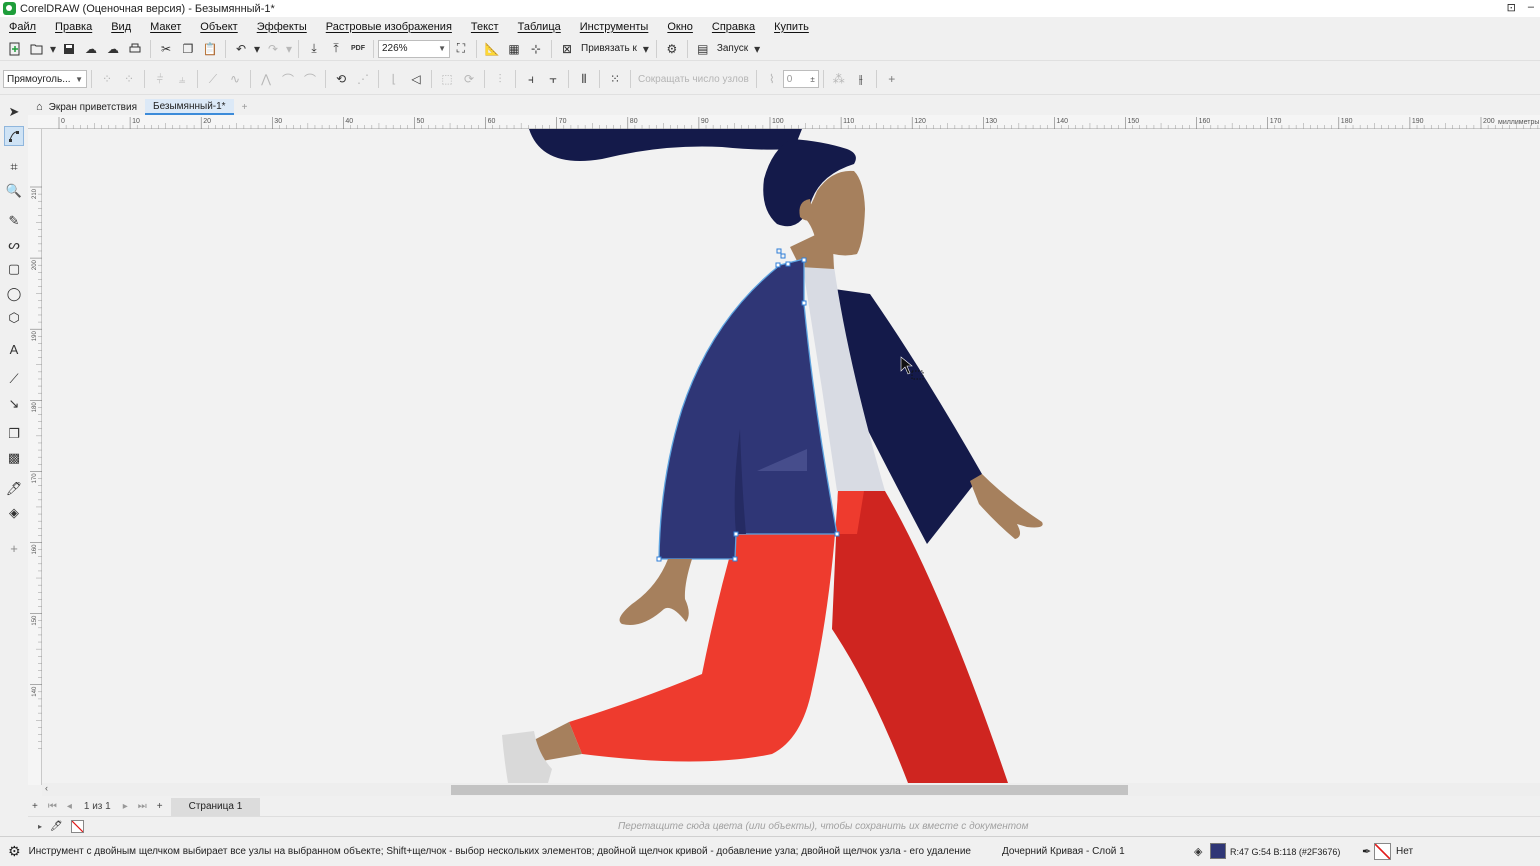 The width and height of the screenshot is (1540, 866). Describe the element at coordinates (257, 49) in the screenshot. I see `undo-dropdown-icon: ▾` at that location.